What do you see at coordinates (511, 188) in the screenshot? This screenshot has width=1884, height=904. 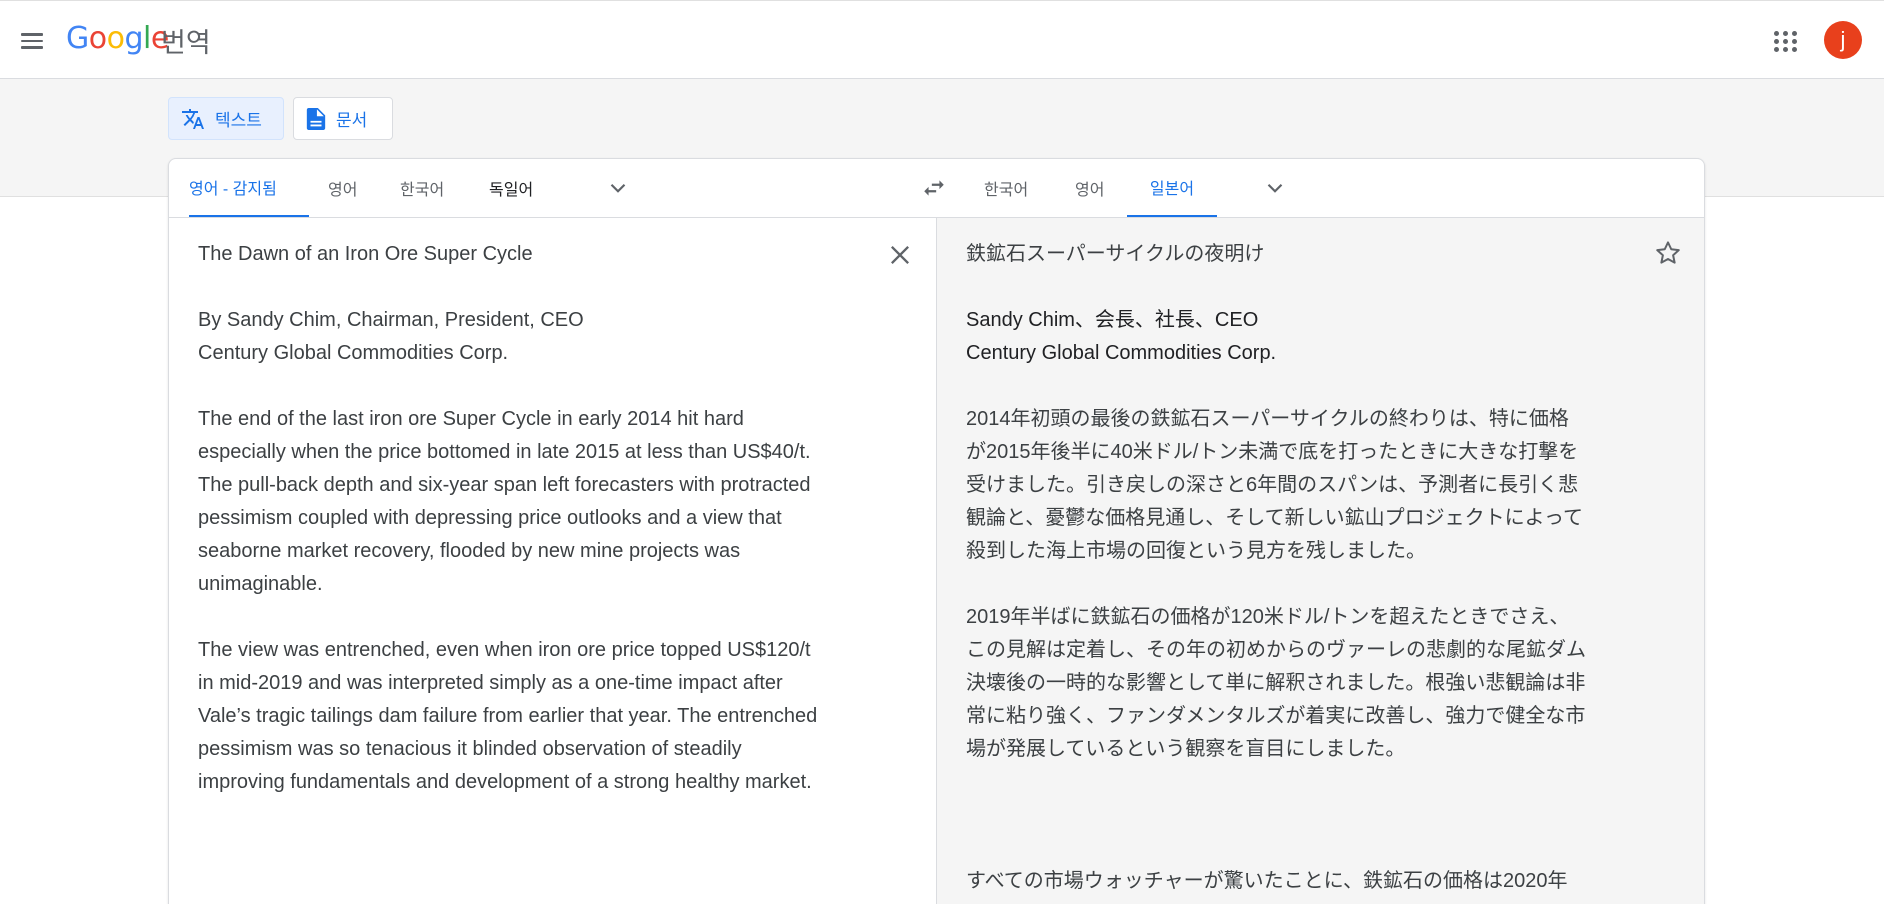 I see `source-lang-tab-german: 독일어` at bounding box center [511, 188].